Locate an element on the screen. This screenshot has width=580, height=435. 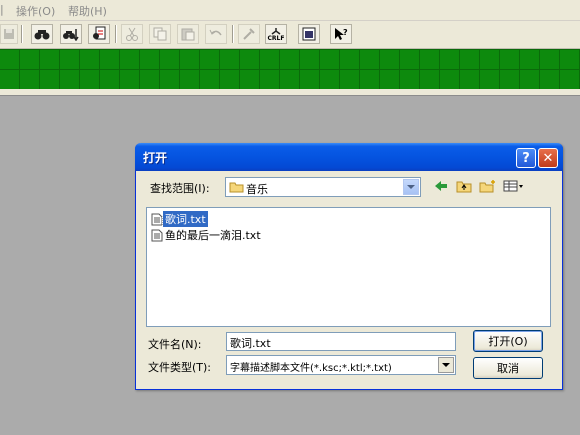
dialog-titlebar: 打开 ? ✕ is located at coordinates (349, 157).